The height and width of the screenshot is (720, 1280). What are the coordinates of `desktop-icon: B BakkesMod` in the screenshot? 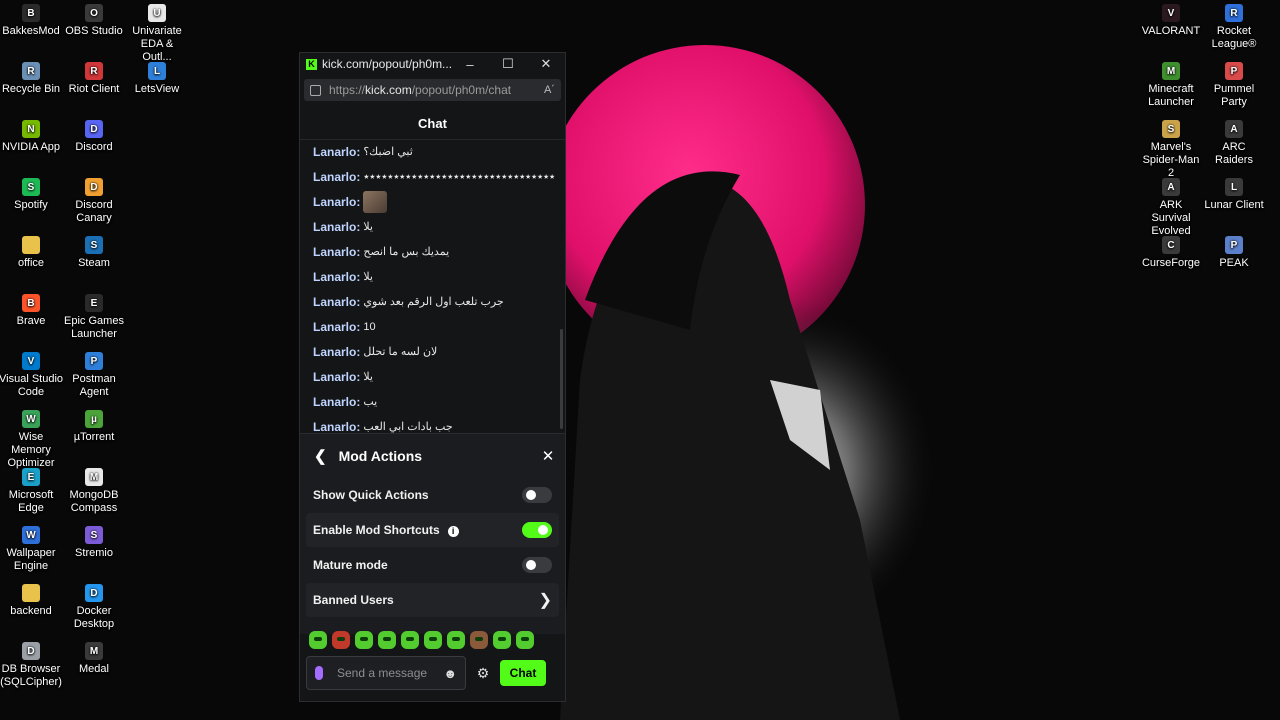 It's located at (31, 21).